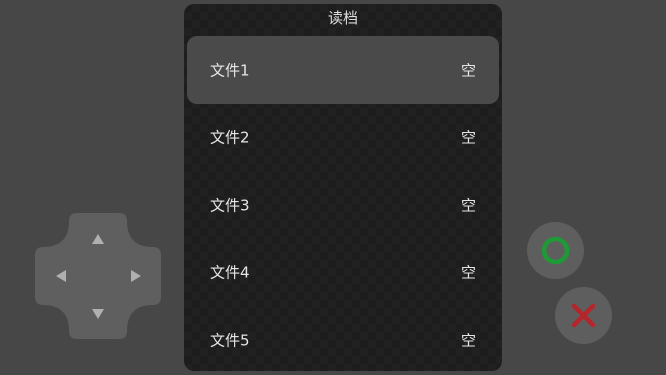 This screenshot has height=375, width=666. I want to click on confirm-button, so click(555, 250).